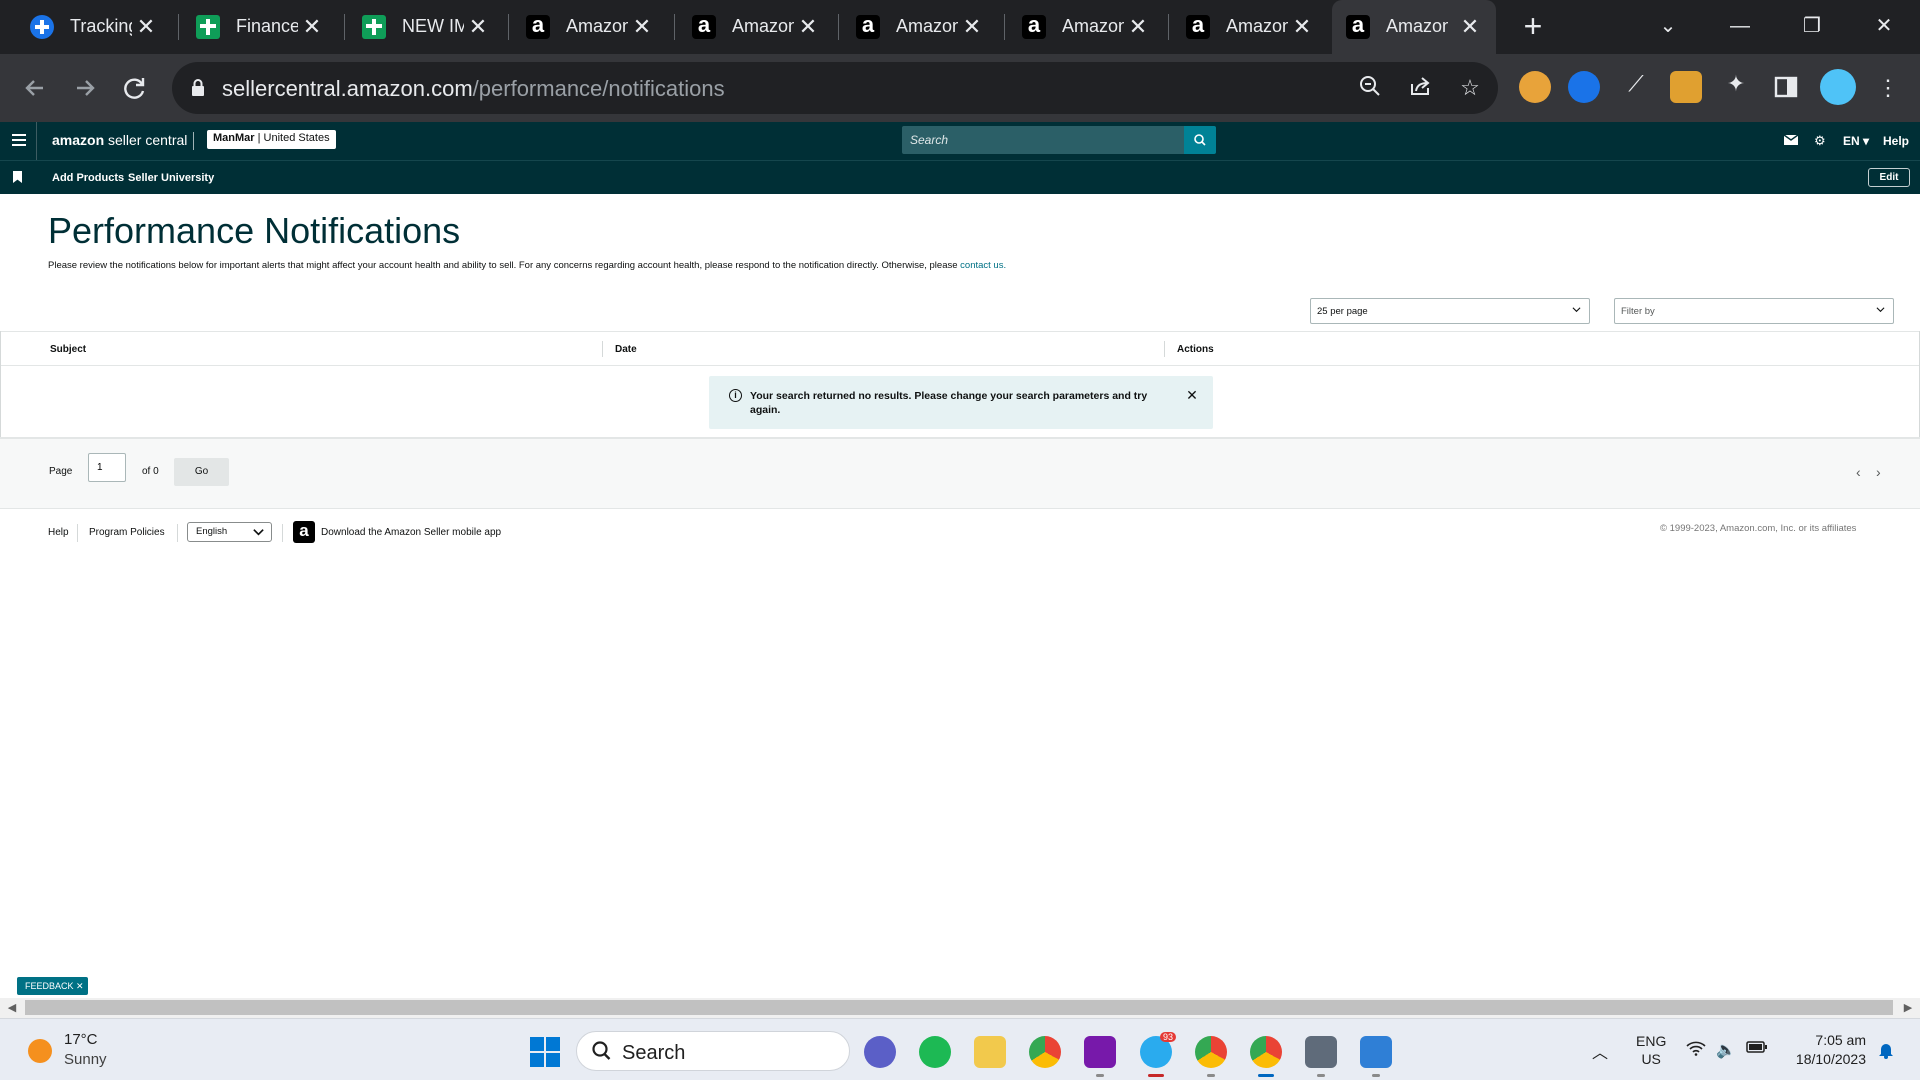 The image size is (1920, 1080). Describe the element at coordinates (107, 467) in the screenshot. I see `page-number-input` at that location.